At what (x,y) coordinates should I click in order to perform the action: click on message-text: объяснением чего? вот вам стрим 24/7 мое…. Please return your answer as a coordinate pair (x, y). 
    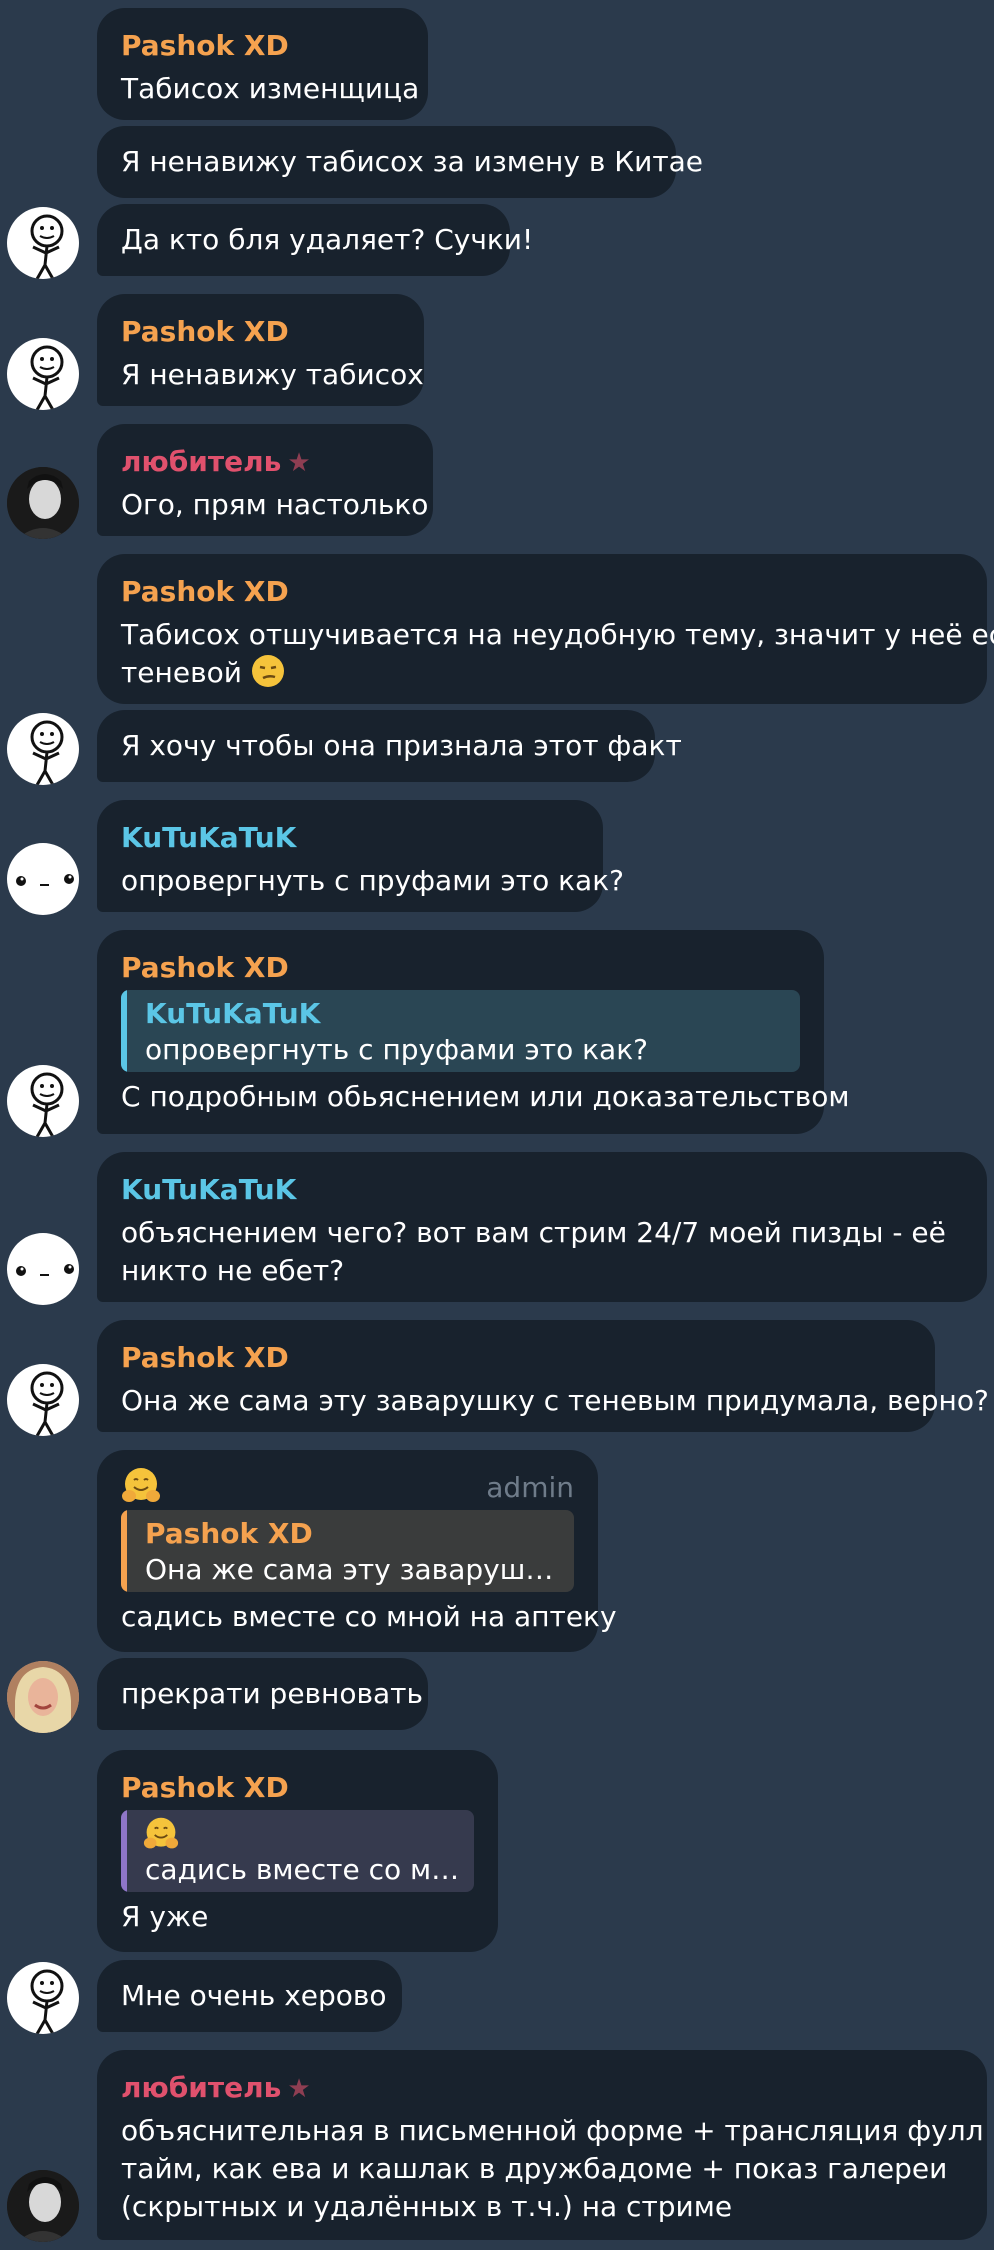
    Looking at the image, I should click on (533, 1232).